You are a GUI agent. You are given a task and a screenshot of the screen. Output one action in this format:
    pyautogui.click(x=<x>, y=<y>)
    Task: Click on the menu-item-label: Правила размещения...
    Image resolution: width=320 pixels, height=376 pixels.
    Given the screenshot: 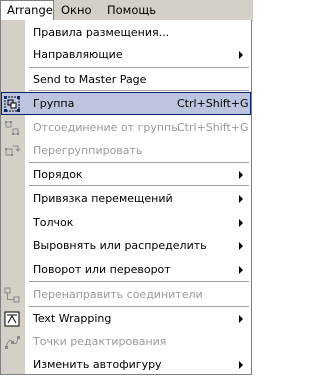 What is the action you would take?
    pyautogui.click(x=101, y=32)
    